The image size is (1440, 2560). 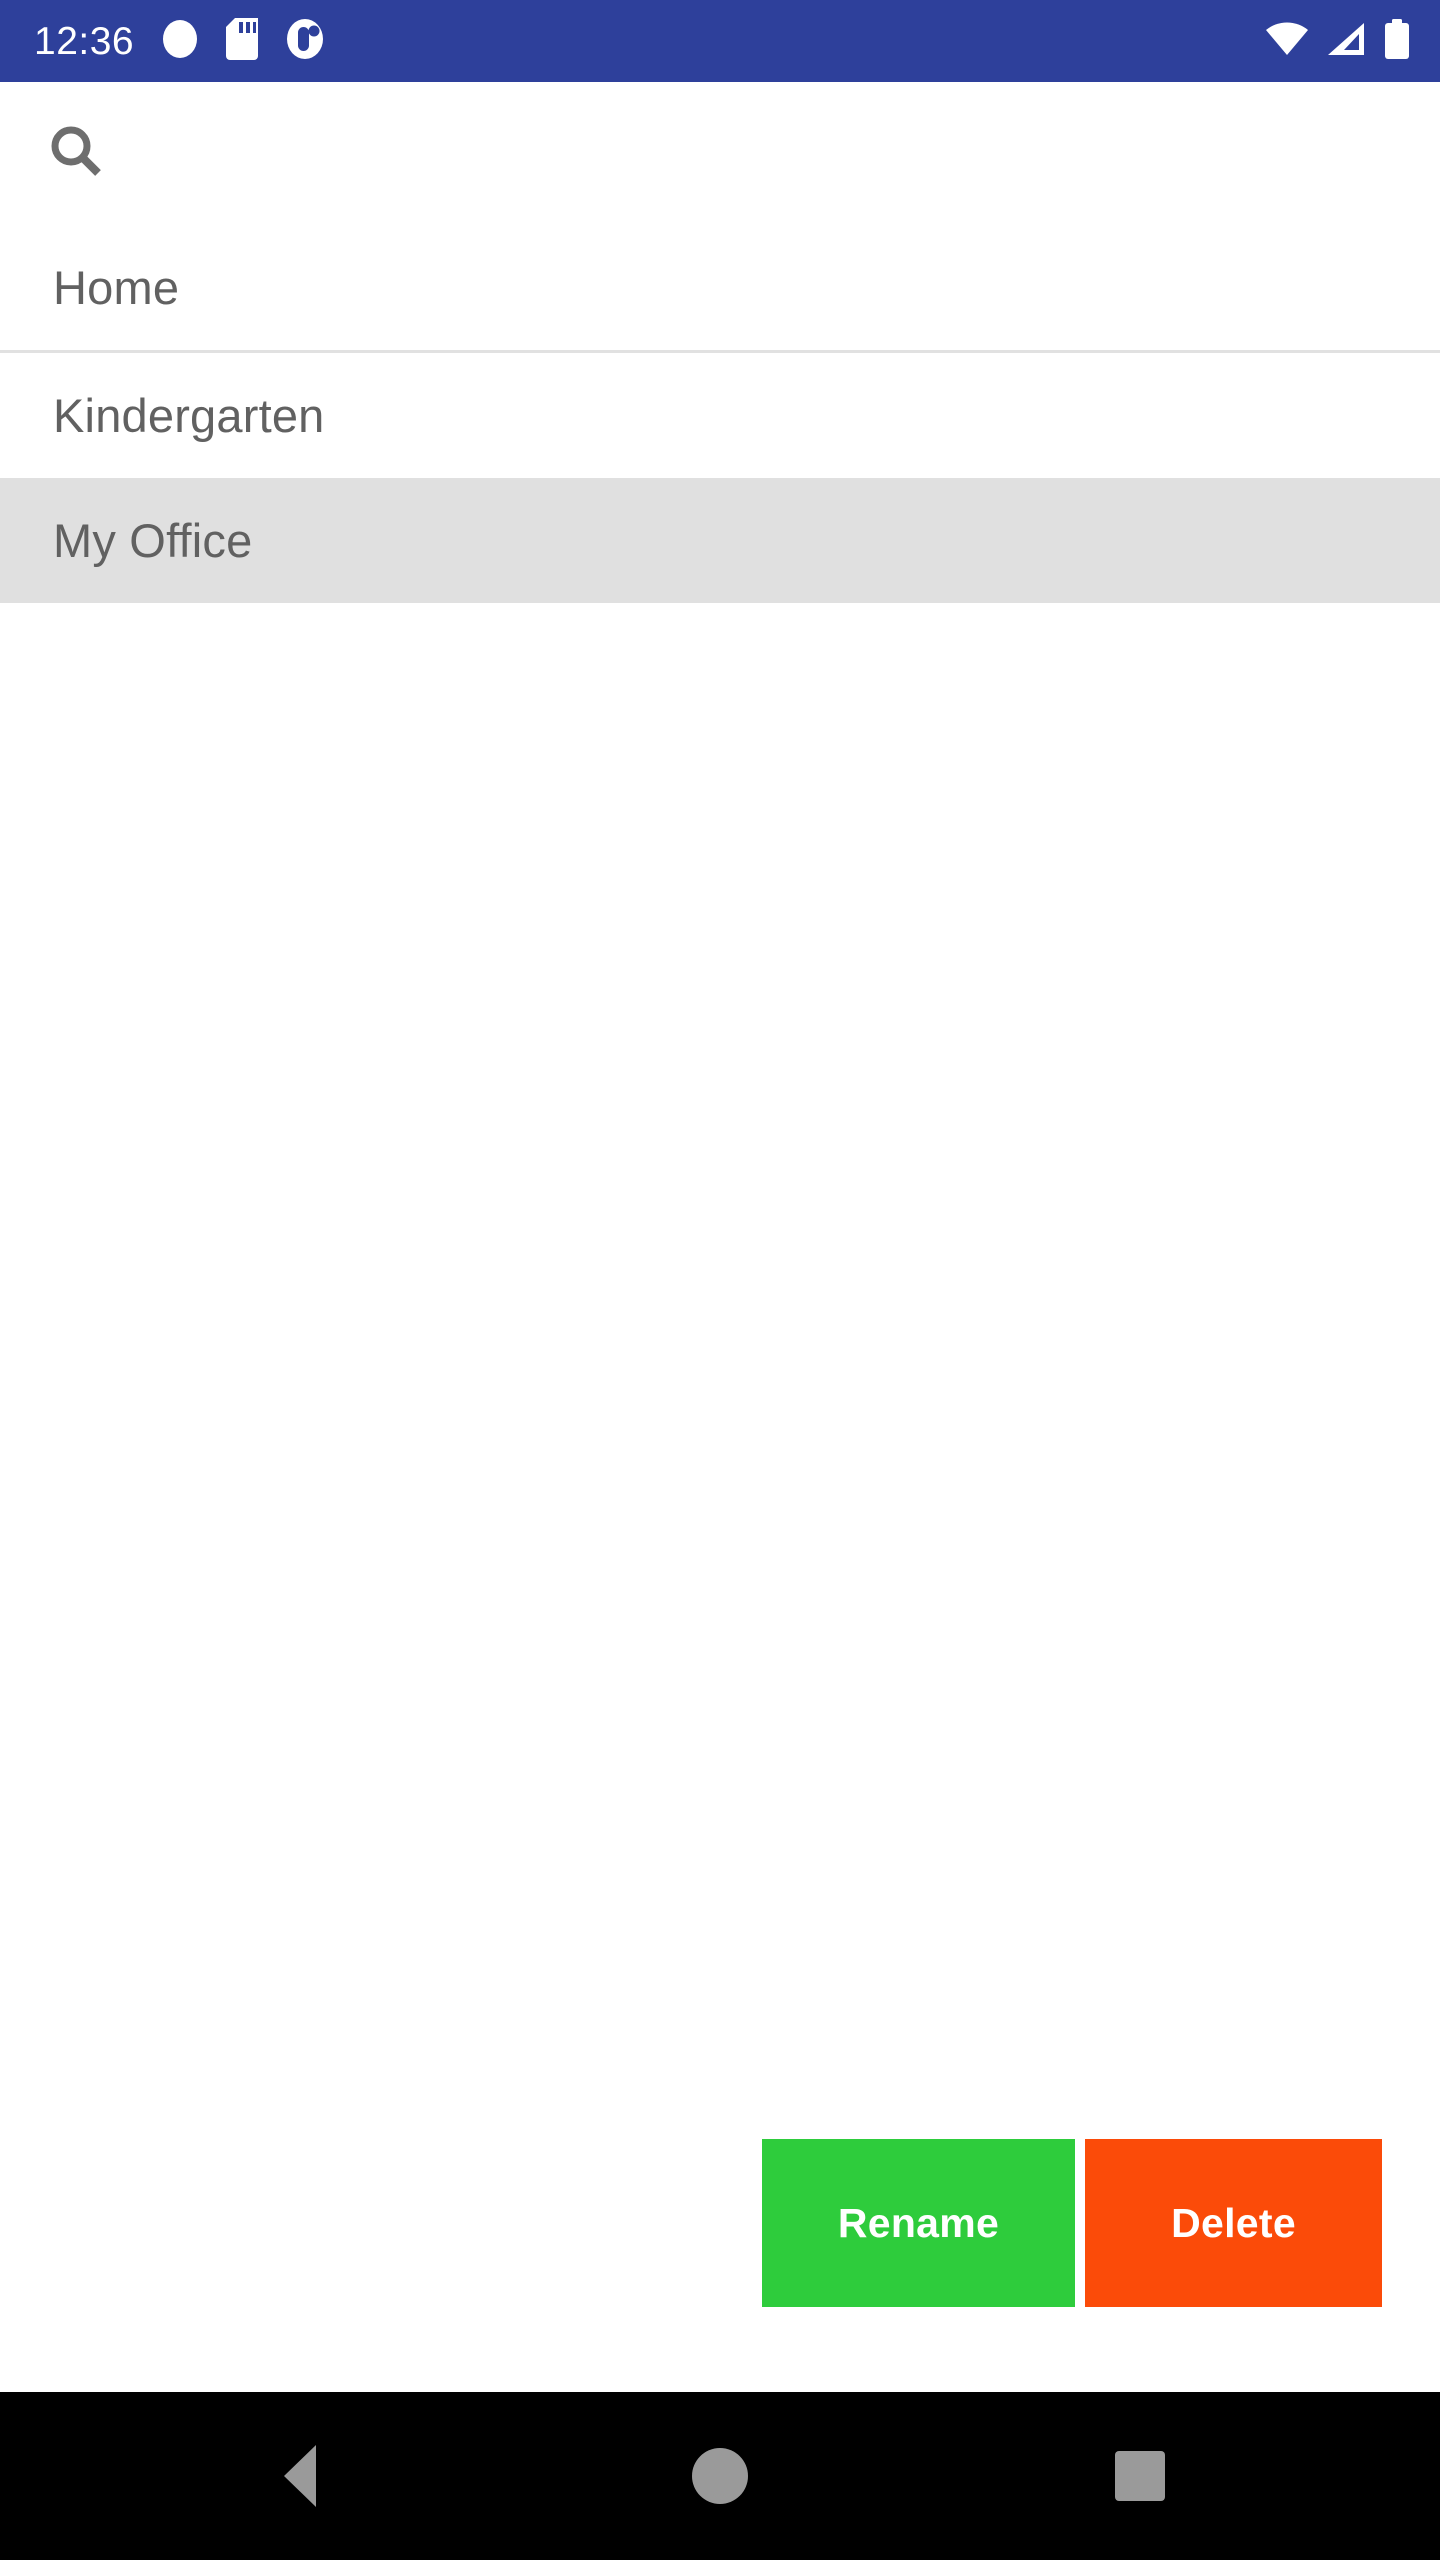 I want to click on search-bar, so click(x=720, y=153).